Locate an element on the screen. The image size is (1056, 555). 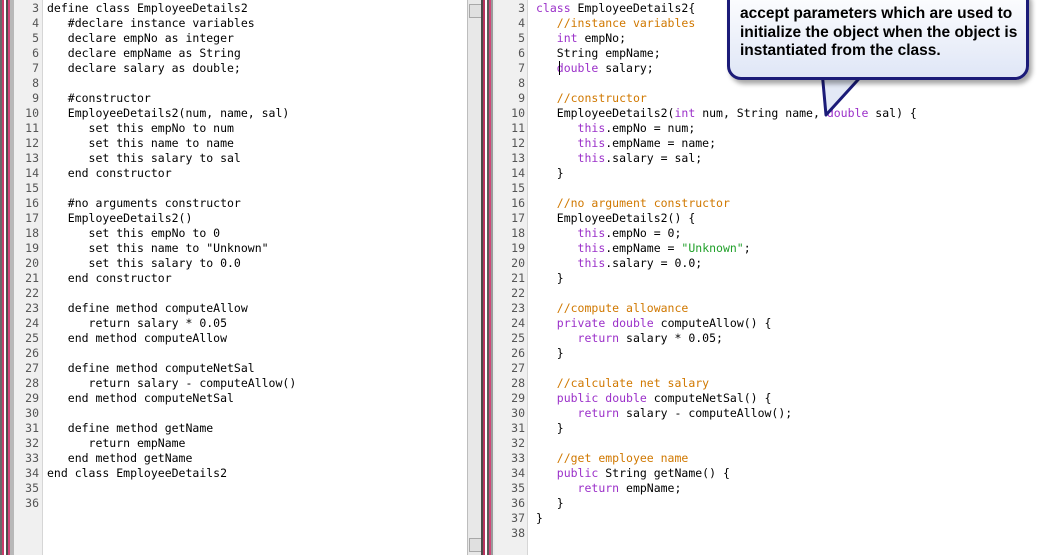
keyword-token: private is located at coordinates (581, 323).